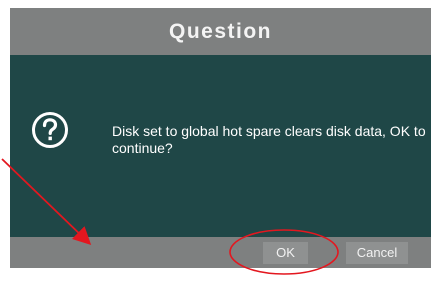 The width and height of the screenshot is (438, 281). Describe the element at coordinates (50, 130) in the screenshot. I see `question-mark-icon` at that location.